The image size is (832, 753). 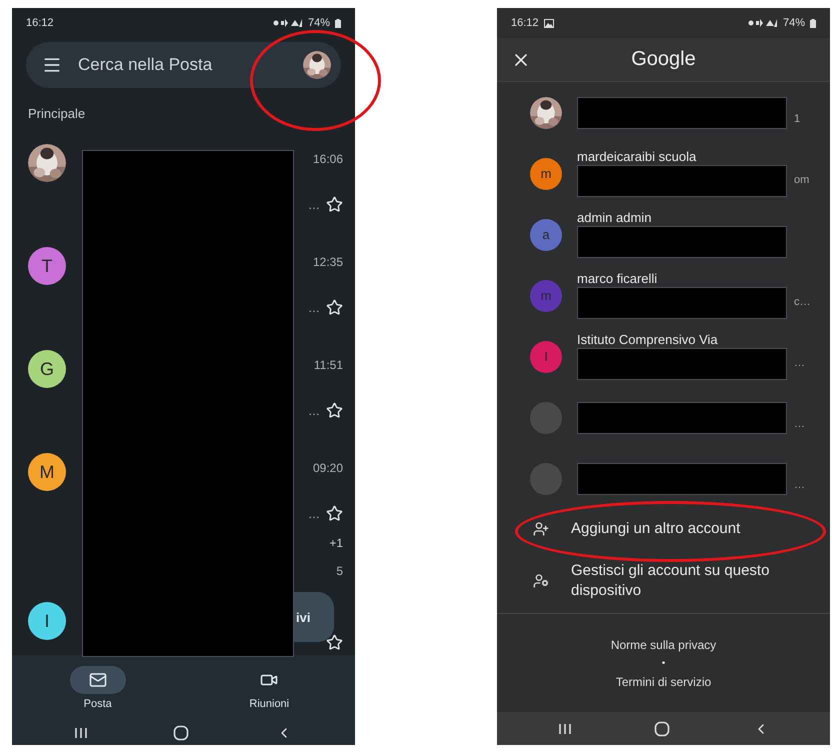 I want to click on email-time: 09:20, so click(x=327, y=468).